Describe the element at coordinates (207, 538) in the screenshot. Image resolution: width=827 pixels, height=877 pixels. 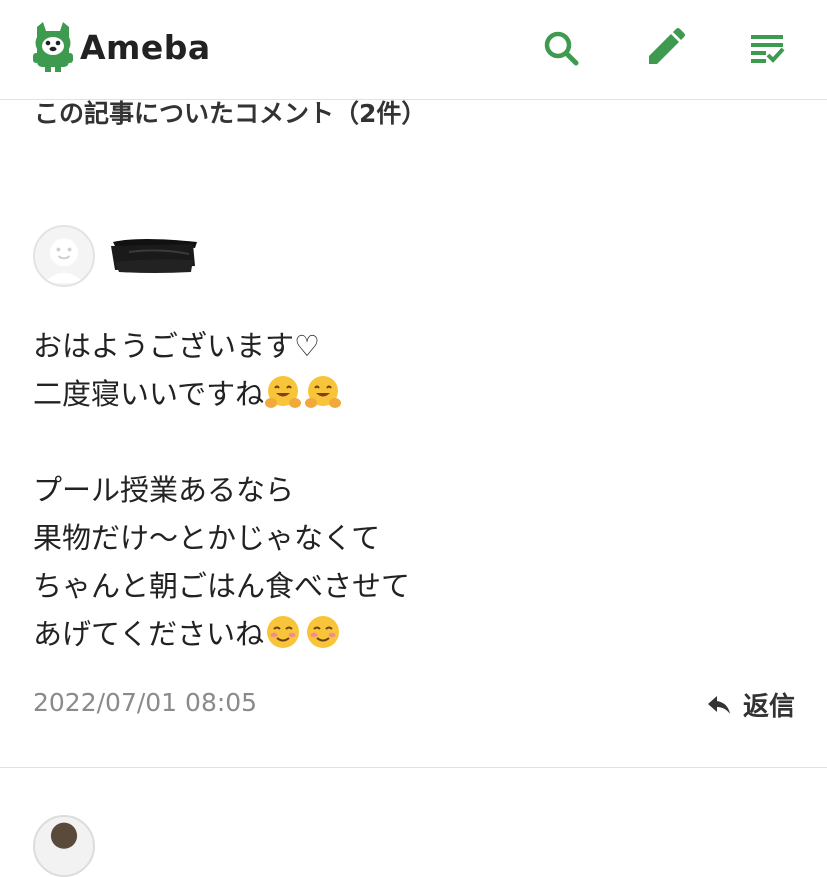
I see `comment-line: 果物だけ〜とかじゃなくて` at that location.